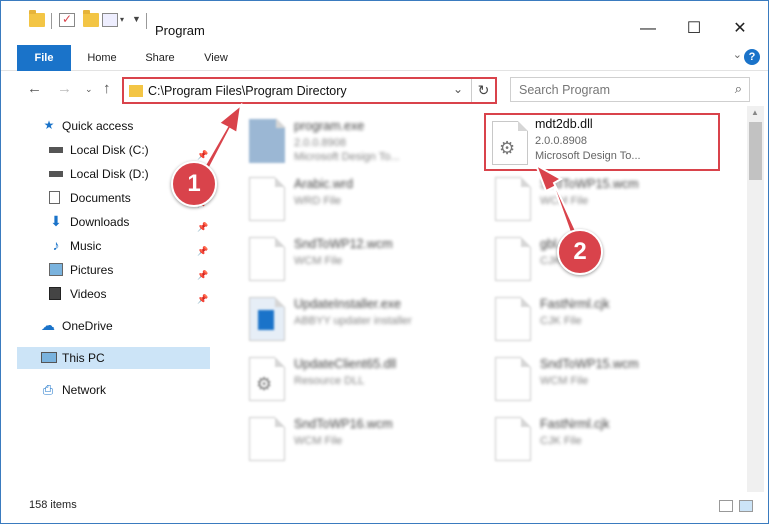 The image size is (769, 524). What do you see at coordinates (694, 30) in the screenshot?
I see `maximize-button: ☐` at bounding box center [694, 30].